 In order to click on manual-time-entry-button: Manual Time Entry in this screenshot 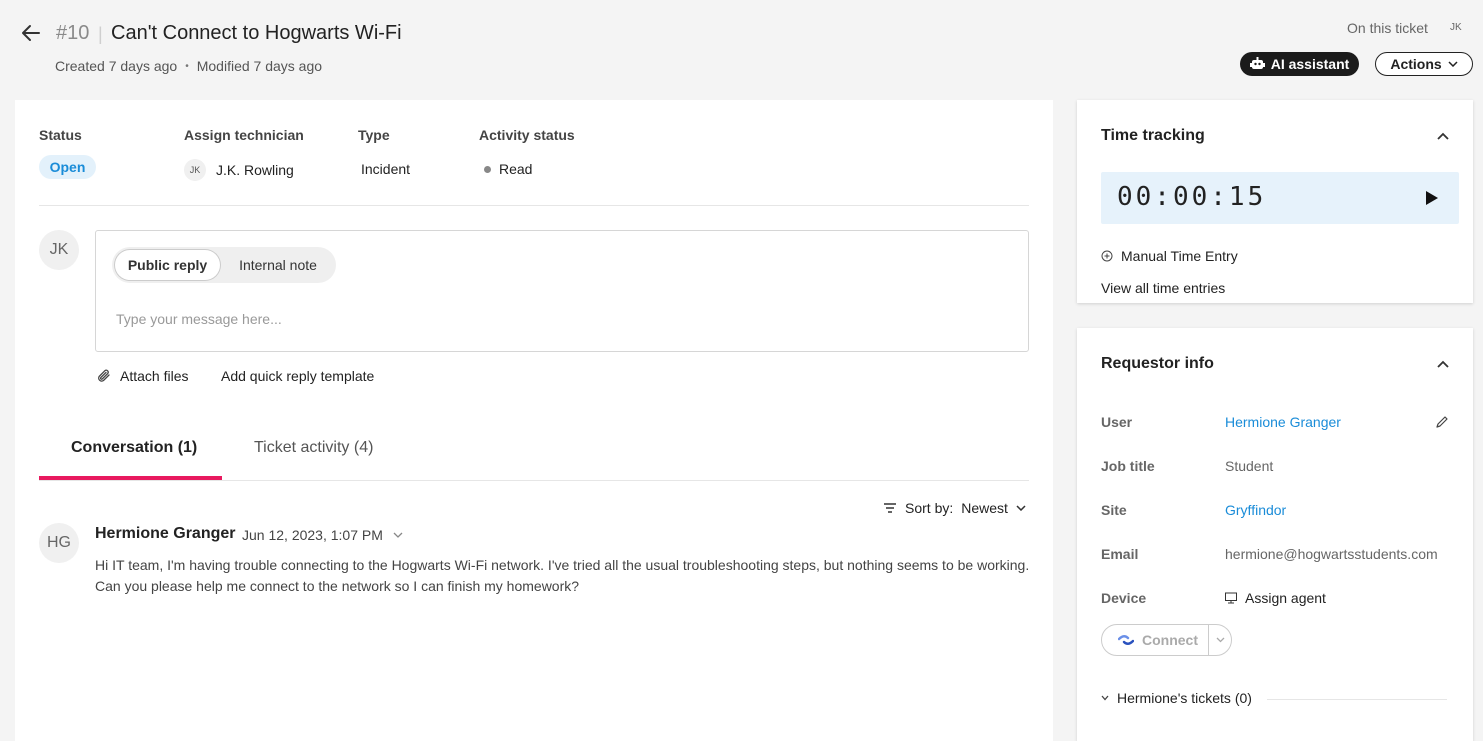, I will do `click(1169, 256)`.